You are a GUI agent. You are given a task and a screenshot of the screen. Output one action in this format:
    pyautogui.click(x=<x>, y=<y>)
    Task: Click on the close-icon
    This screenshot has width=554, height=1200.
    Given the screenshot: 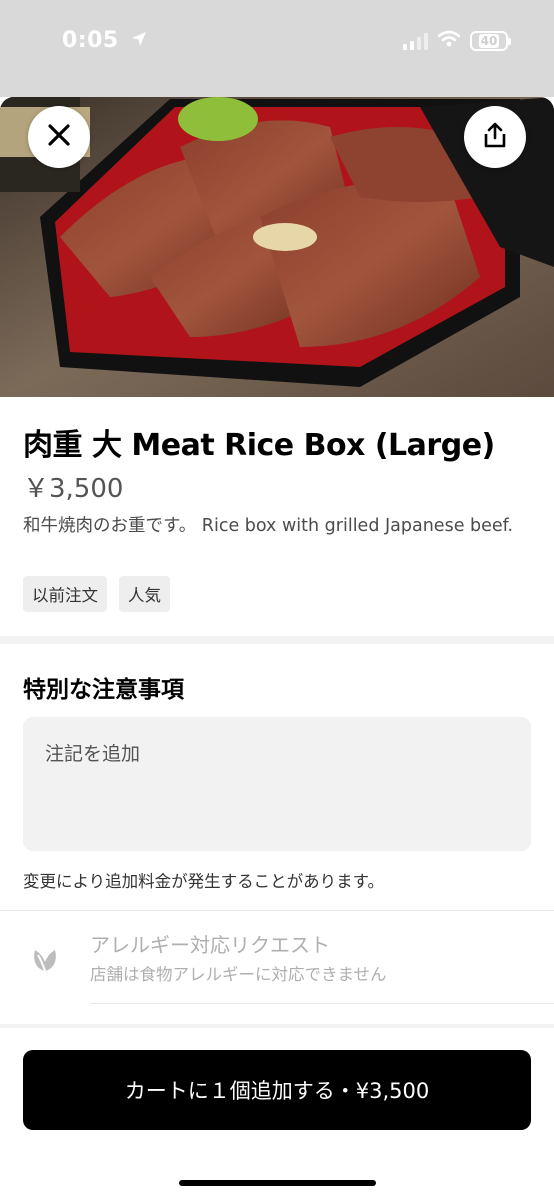 What is the action you would take?
    pyautogui.click(x=59, y=137)
    